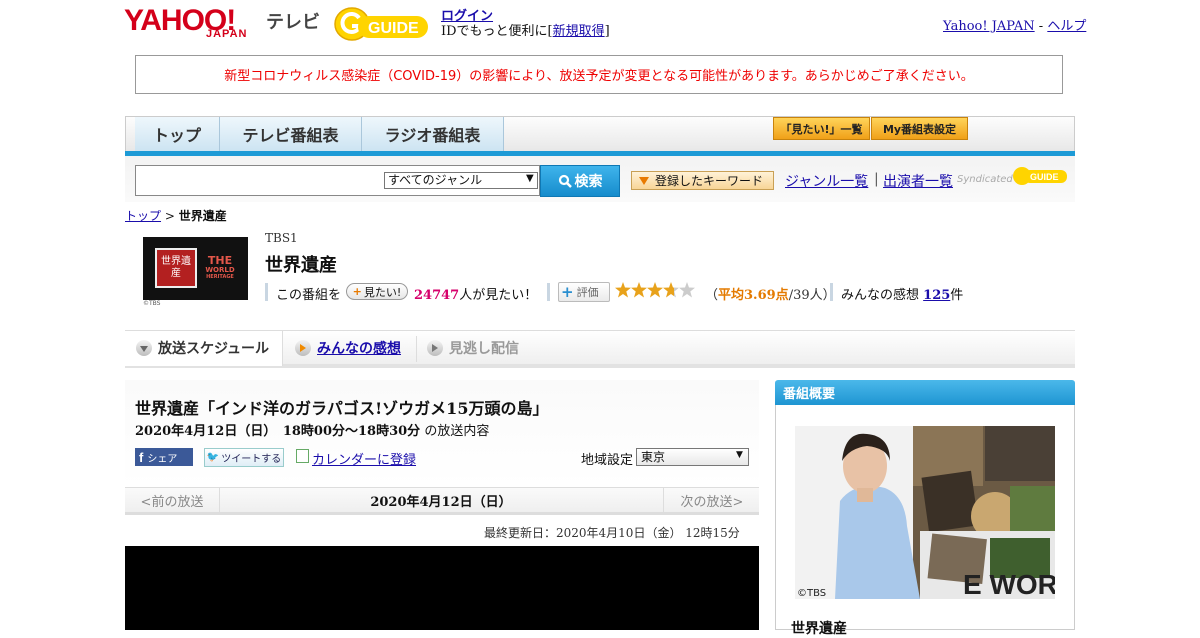 This screenshot has height=638, width=1200. Describe the element at coordinates (144, 348) in the screenshot. I see `chevron-down-icon` at that location.